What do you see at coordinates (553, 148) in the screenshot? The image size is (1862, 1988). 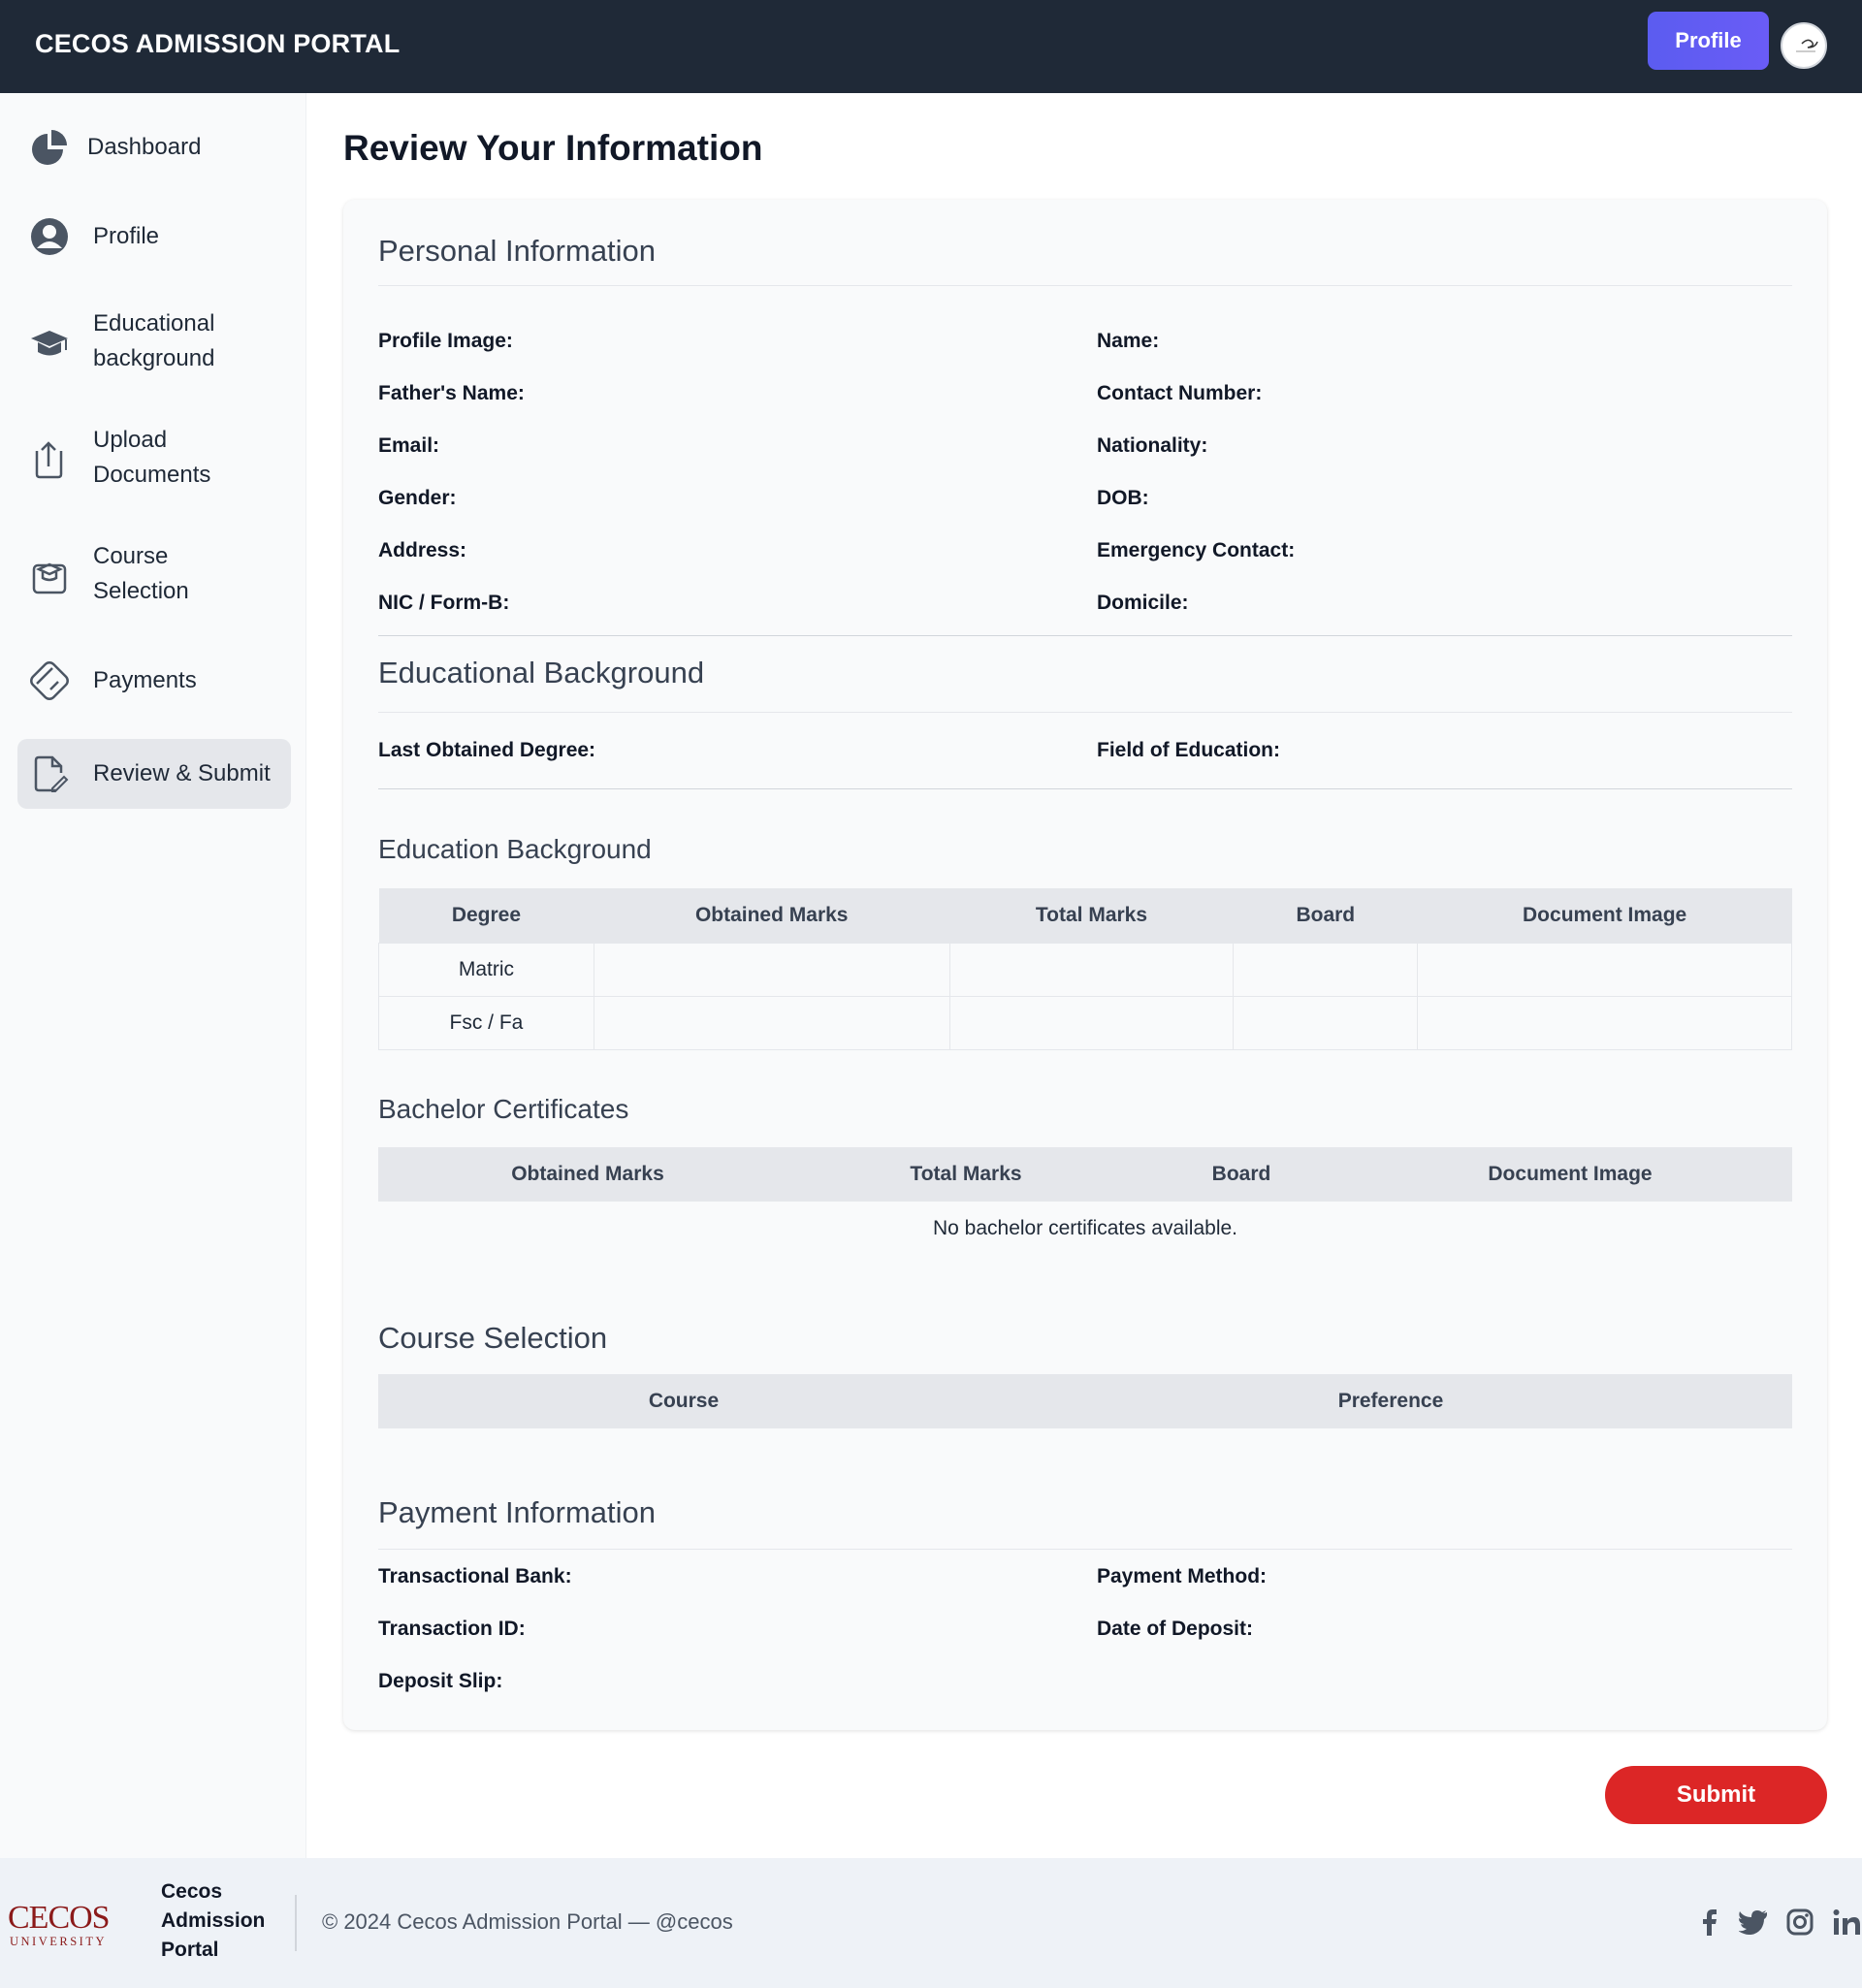 I see `page-title: Review Your Information` at bounding box center [553, 148].